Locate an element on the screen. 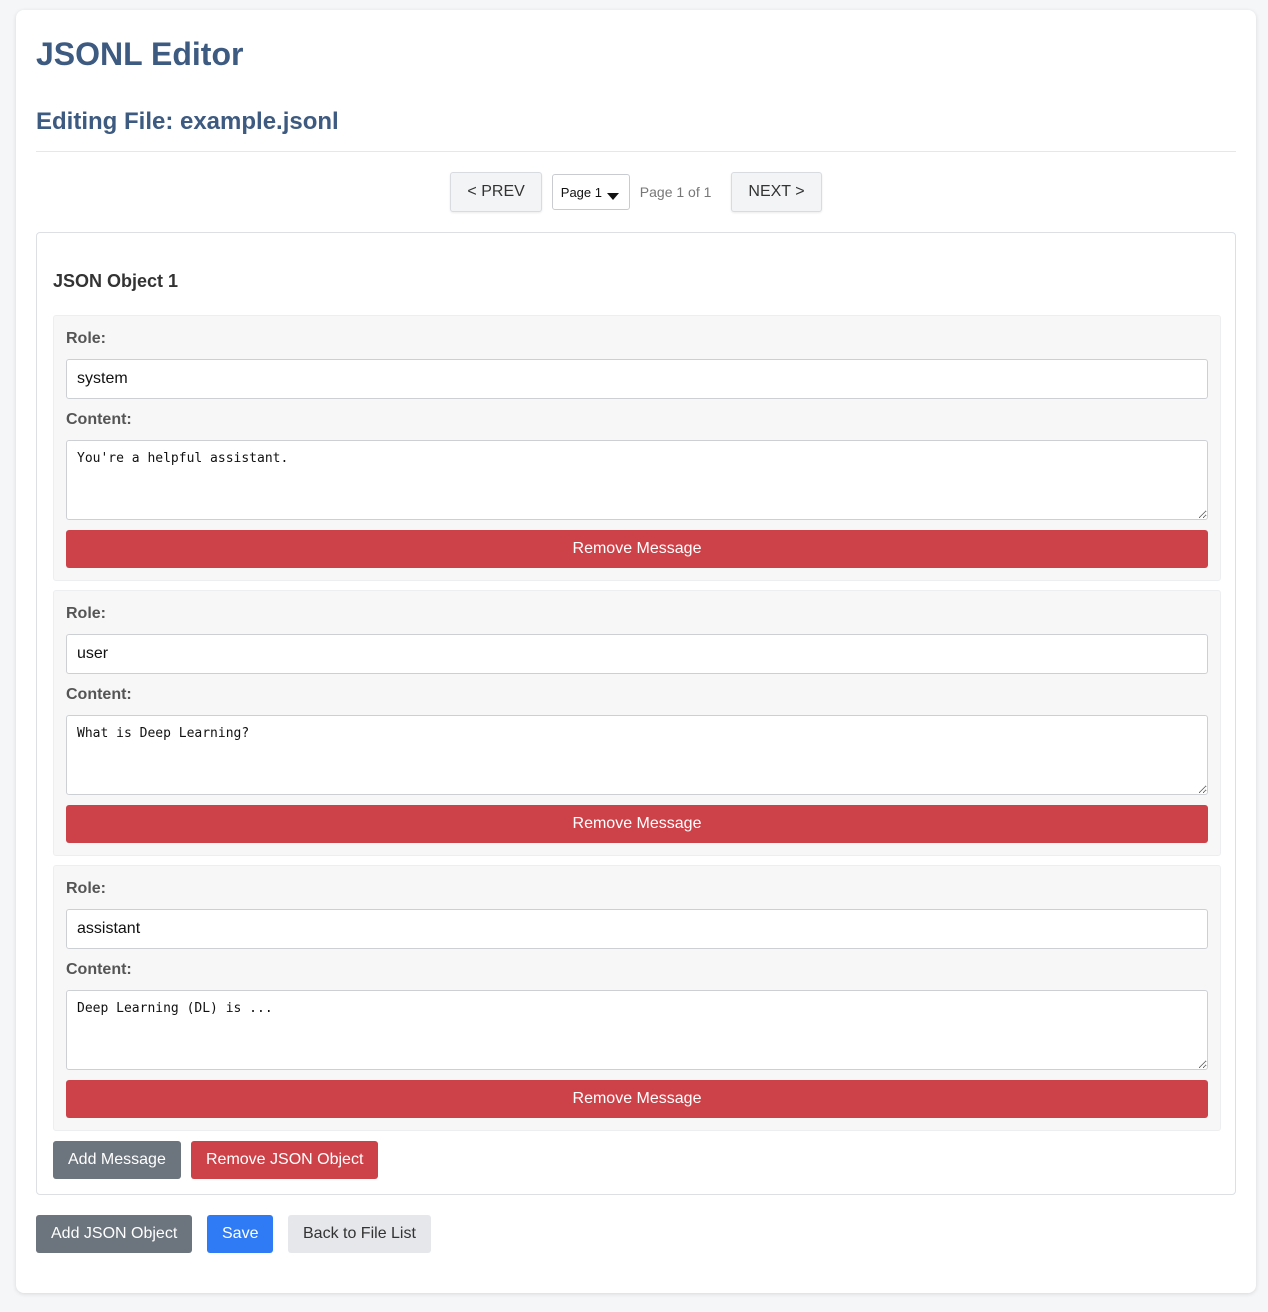 This screenshot has width=1268, height=1312. remove-json-object-button: Remove JSON Object is located at coordinates (285, 1160).